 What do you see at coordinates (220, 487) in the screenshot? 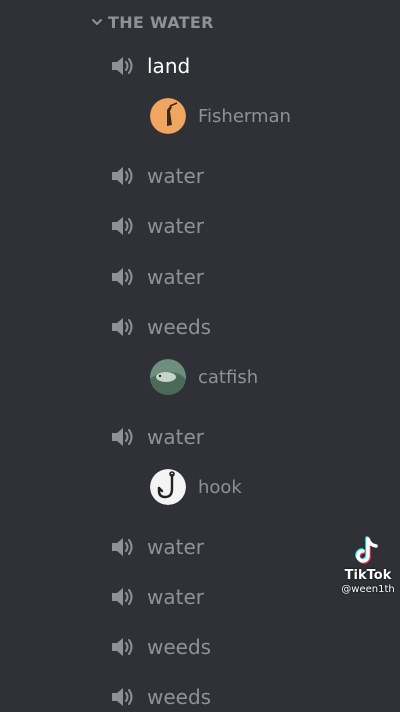
I see `member-name: hook` at bounding box center [220, 487].